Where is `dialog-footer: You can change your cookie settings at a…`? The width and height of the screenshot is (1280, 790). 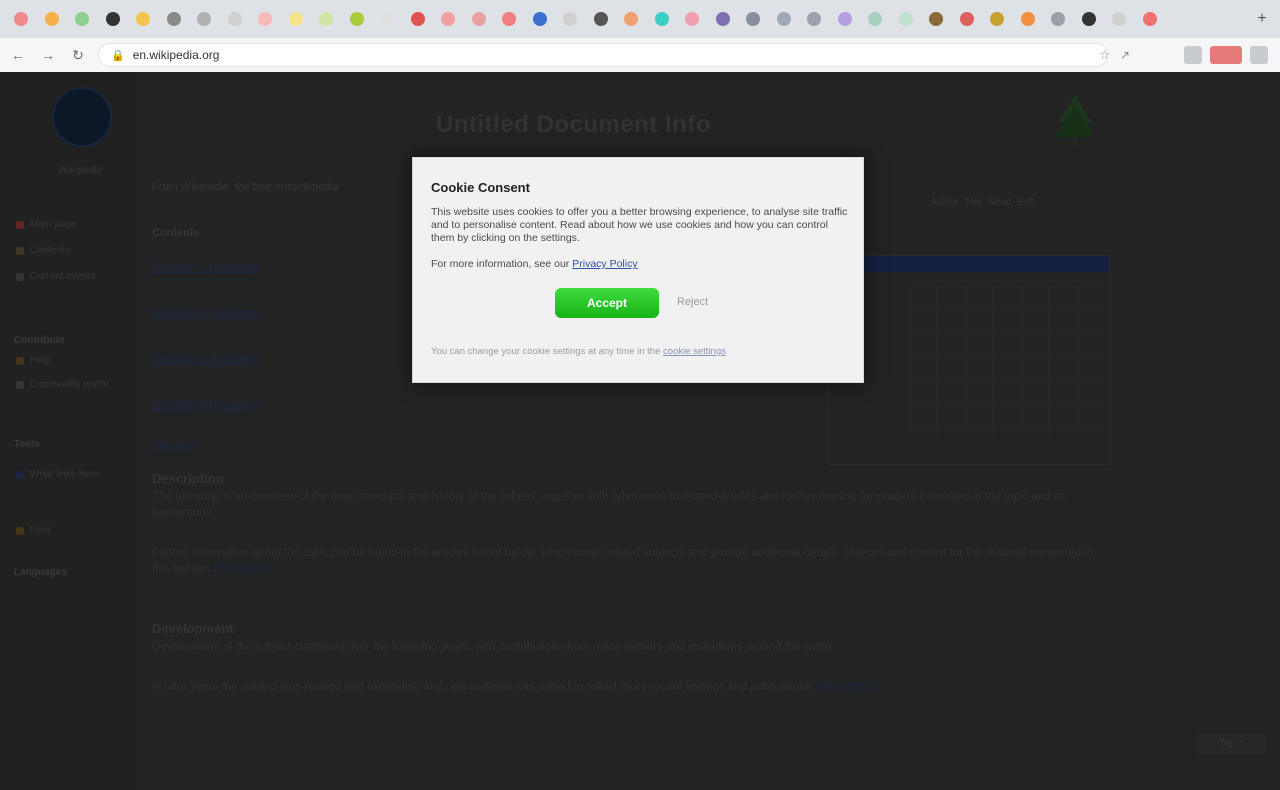
dialog-footer: You can change your cookie settings at a… is located at coordinates (640, 352).